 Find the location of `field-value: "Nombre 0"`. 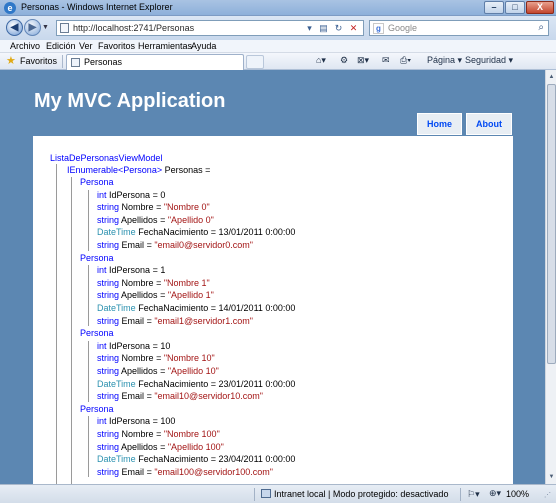

field-value: "Nombre 0" is located at coordinates (186, 207).